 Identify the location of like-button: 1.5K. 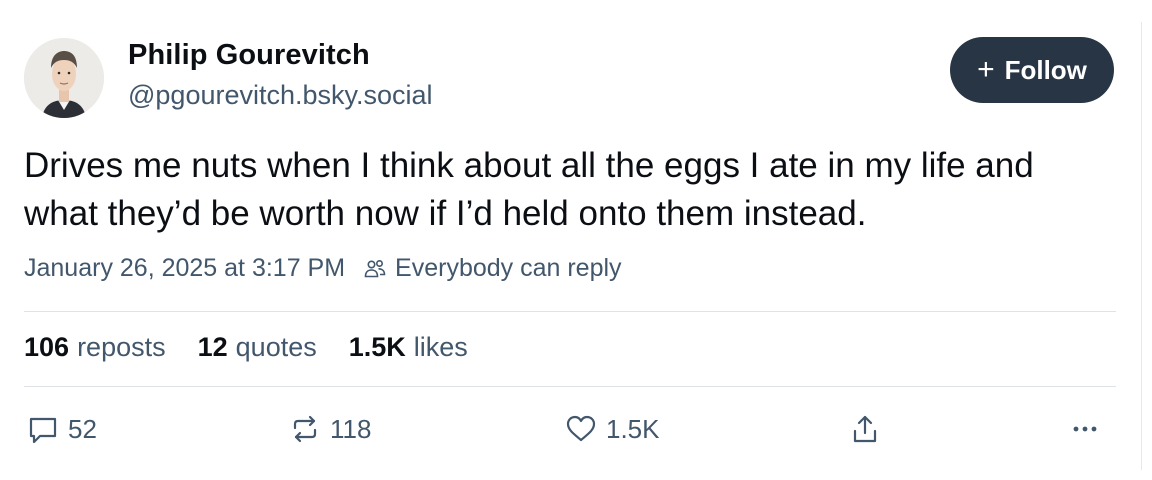
(612, 429).